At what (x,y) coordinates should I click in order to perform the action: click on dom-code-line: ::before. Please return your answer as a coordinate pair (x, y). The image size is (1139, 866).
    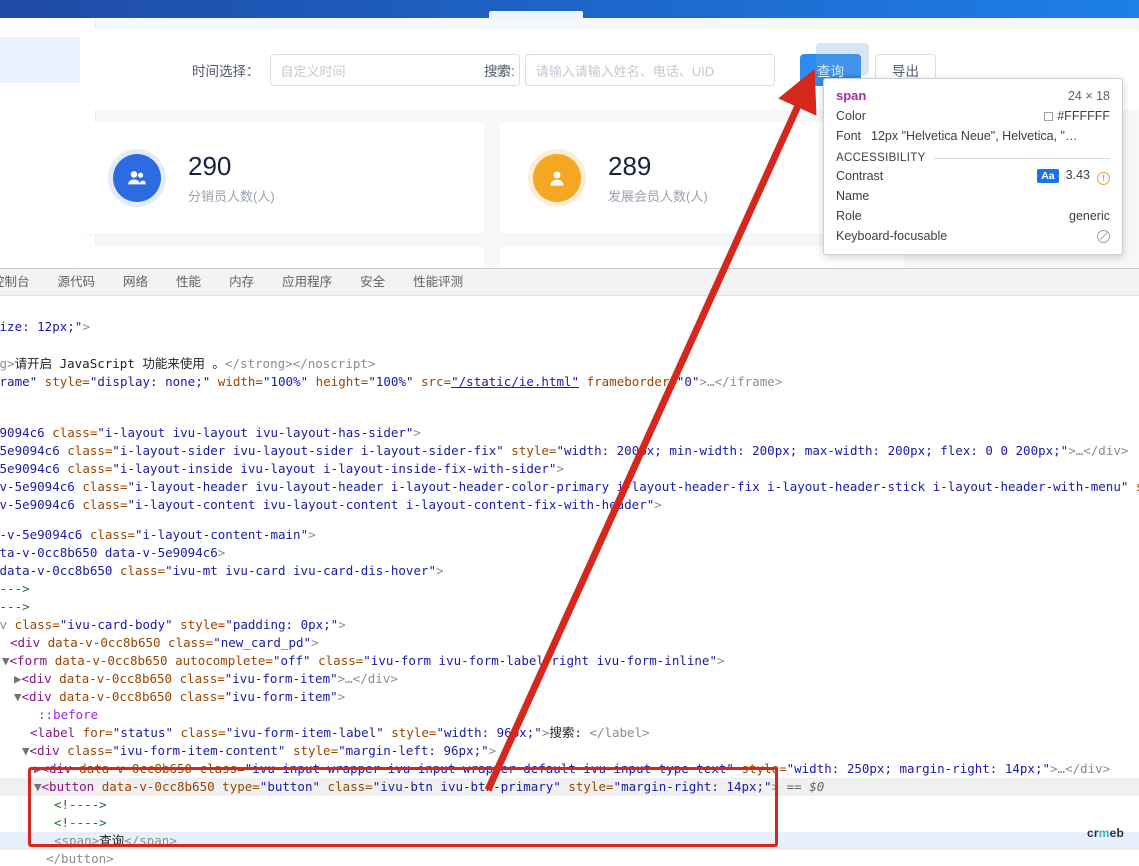
    Looking at the image, I should click on (68, 715).